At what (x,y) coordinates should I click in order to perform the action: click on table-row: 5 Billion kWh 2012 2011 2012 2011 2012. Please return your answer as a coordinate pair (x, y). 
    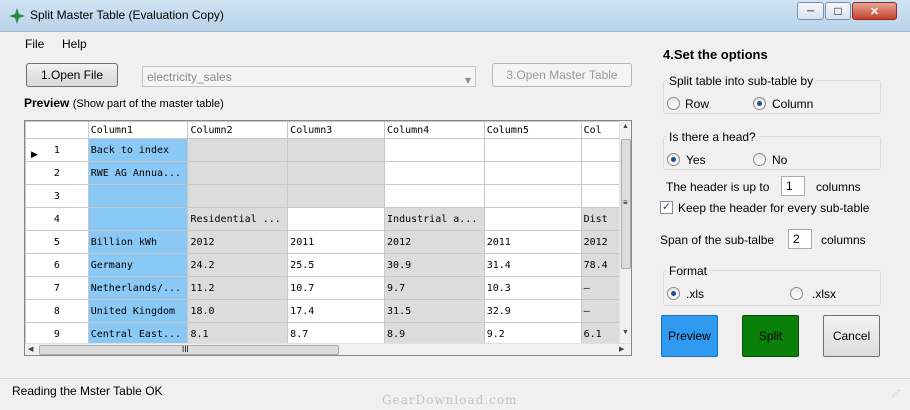
    Looking at the image, I should click on (323, 242).